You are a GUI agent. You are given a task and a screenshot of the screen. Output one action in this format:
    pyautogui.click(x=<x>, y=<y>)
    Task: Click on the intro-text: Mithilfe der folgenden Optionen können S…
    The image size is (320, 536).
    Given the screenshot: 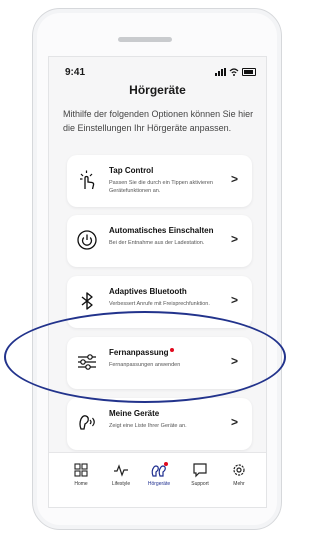 What is the action you would take?
    pyautogui.click(x=158, y=121)
    